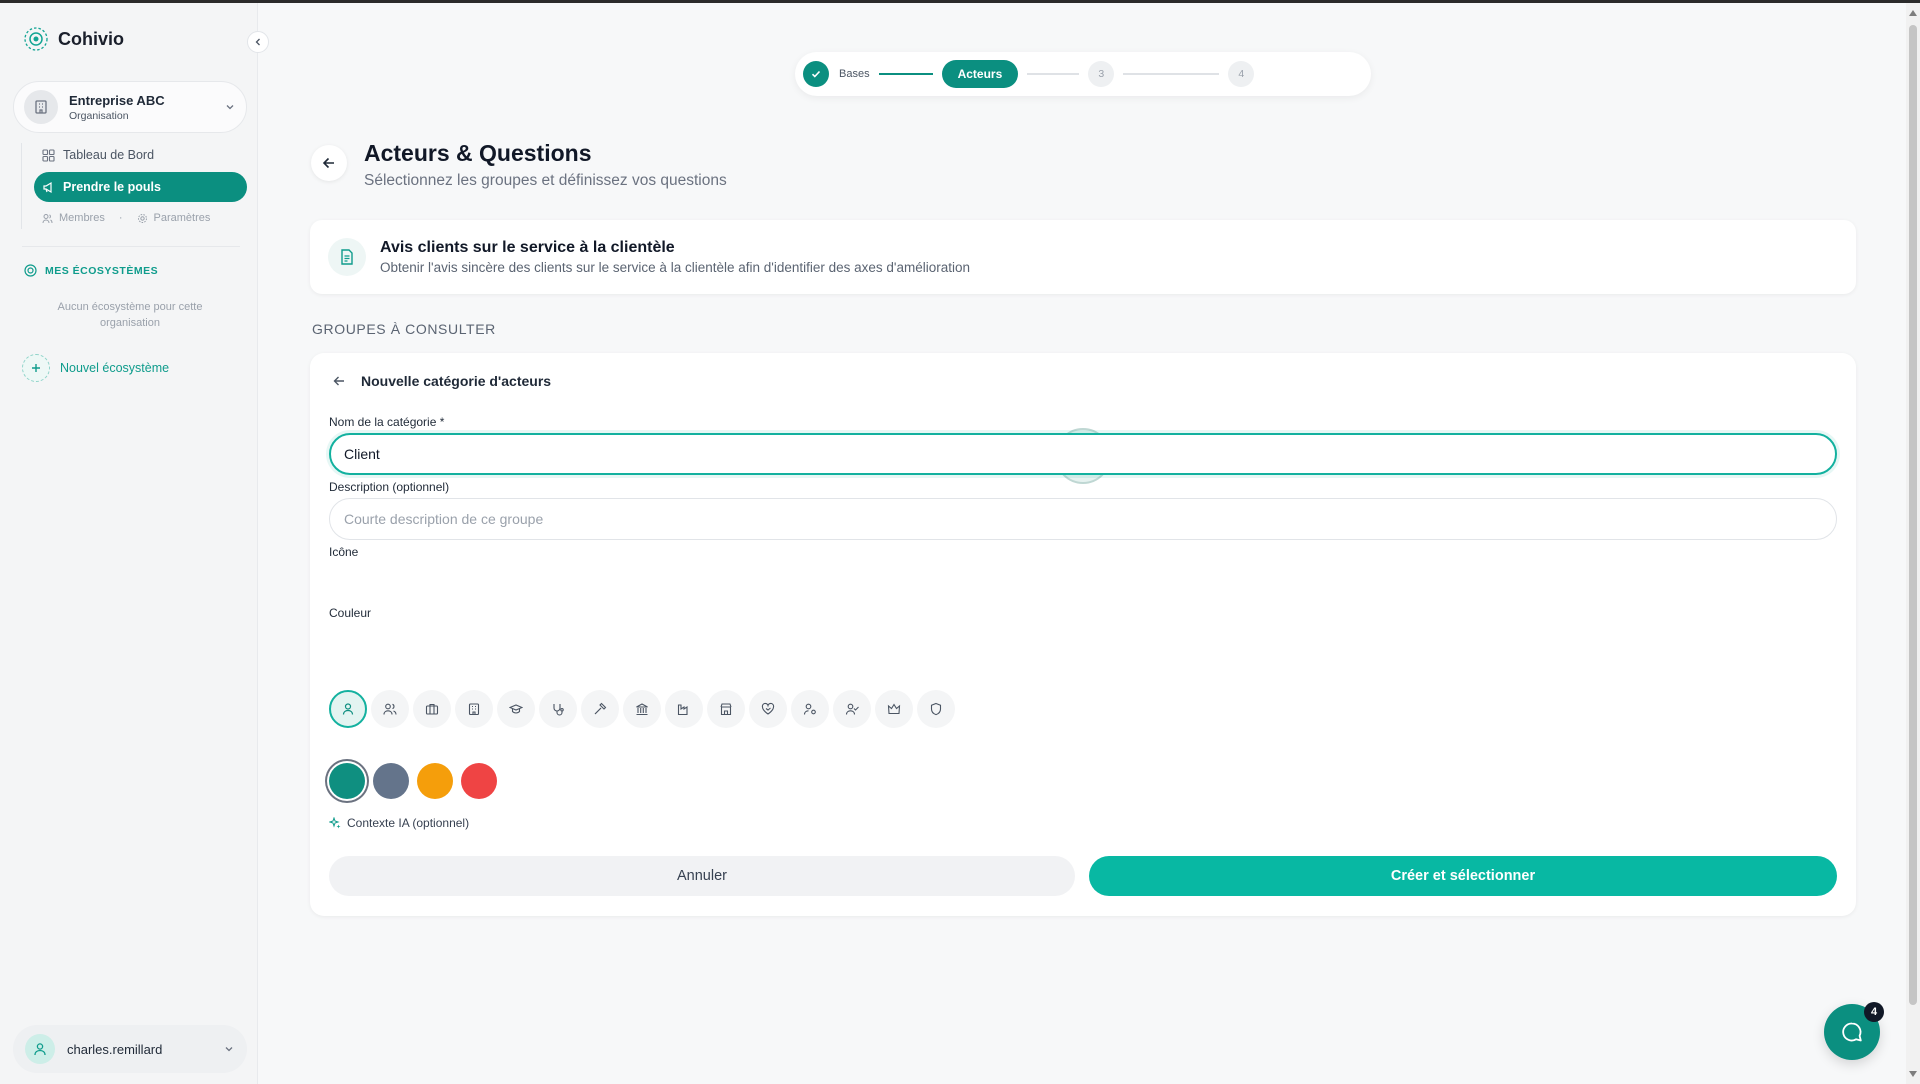  I want to click on document-icon, so click(347, 257).